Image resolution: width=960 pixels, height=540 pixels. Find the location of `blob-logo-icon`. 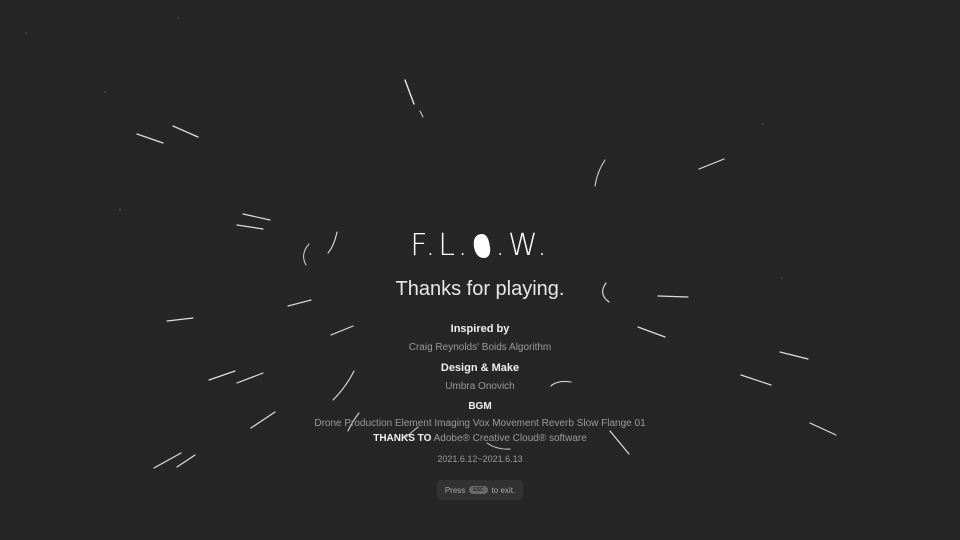

blob-logo-icon is located at coordinates (482, 245).